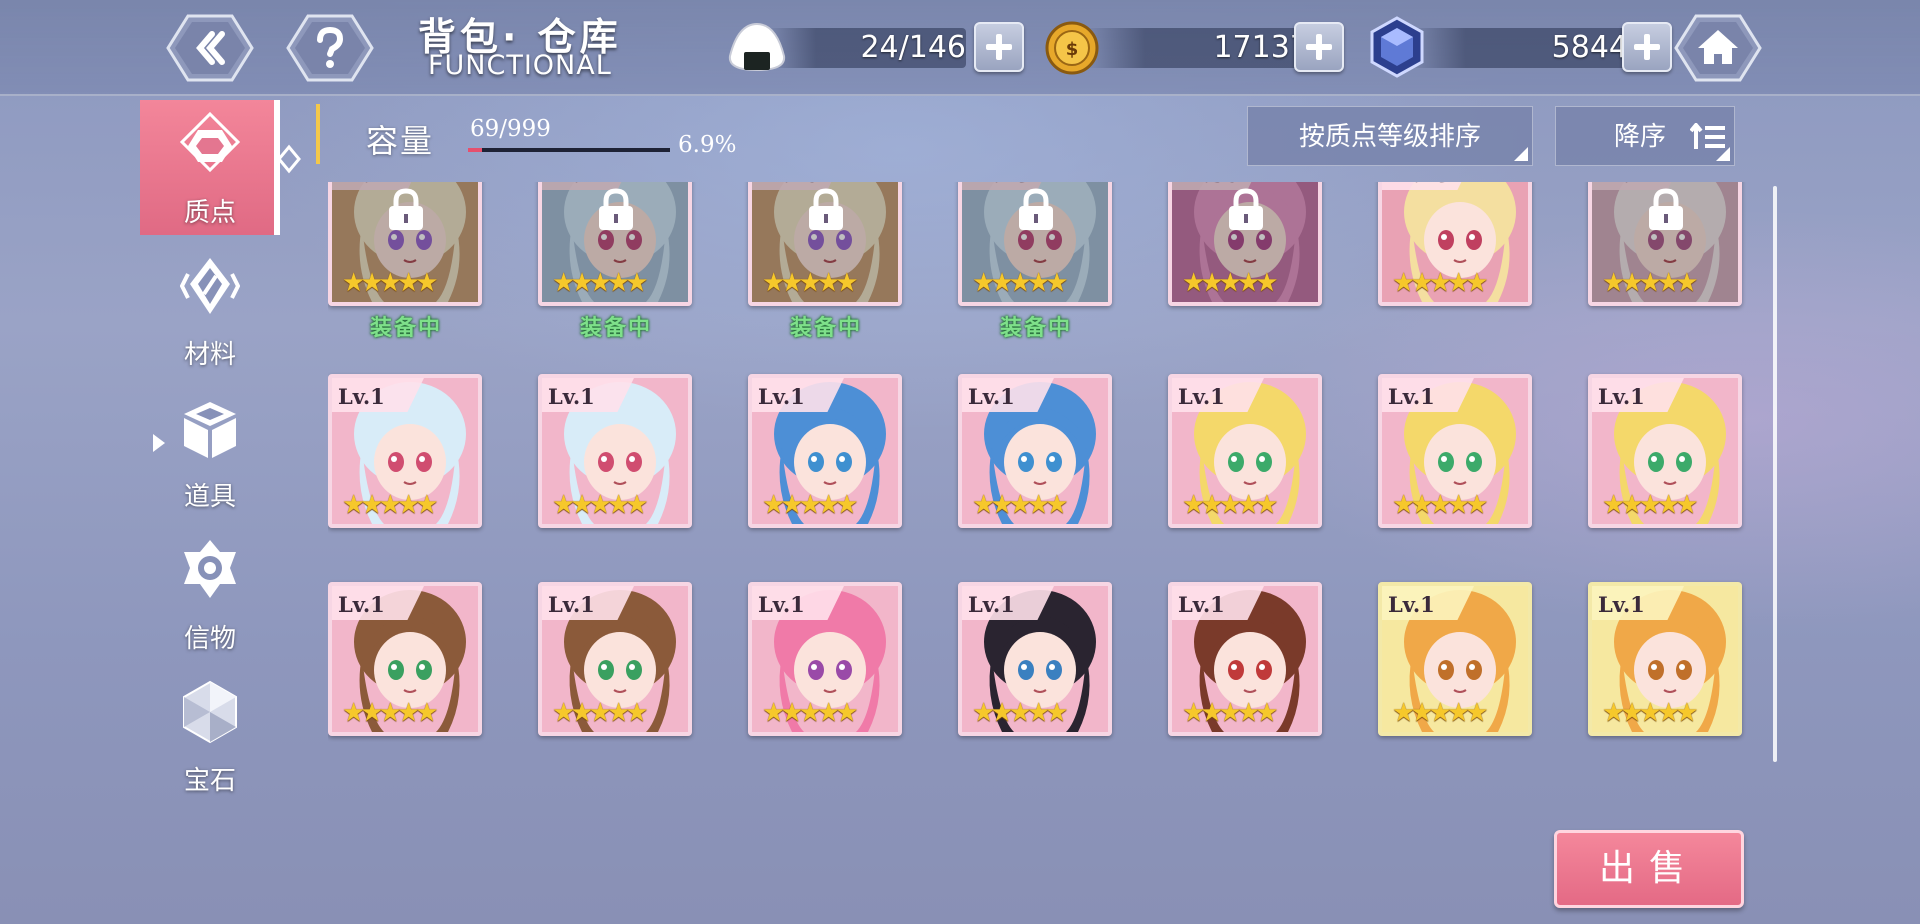  What do you see at coordinates (210, 48) in the screenshot?
I see `back-button` at bounding box center [210, 48].